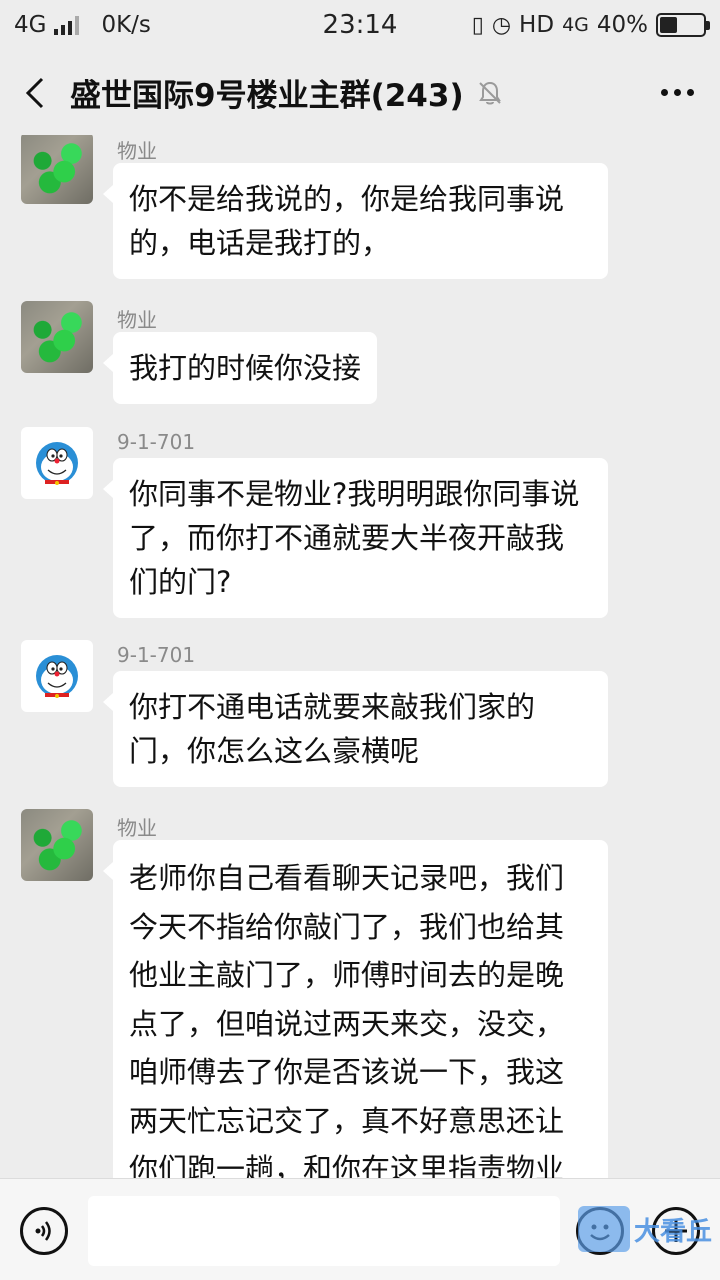 The height and width of the screenshot is (1280, 720). Describe the element at coordinates (355, 538) in the screenshot. I see `message-bubble: 你同事不是物业?我明明跟你同事说了，而你打不通就要大半夜开敲我们的门?` at that location.